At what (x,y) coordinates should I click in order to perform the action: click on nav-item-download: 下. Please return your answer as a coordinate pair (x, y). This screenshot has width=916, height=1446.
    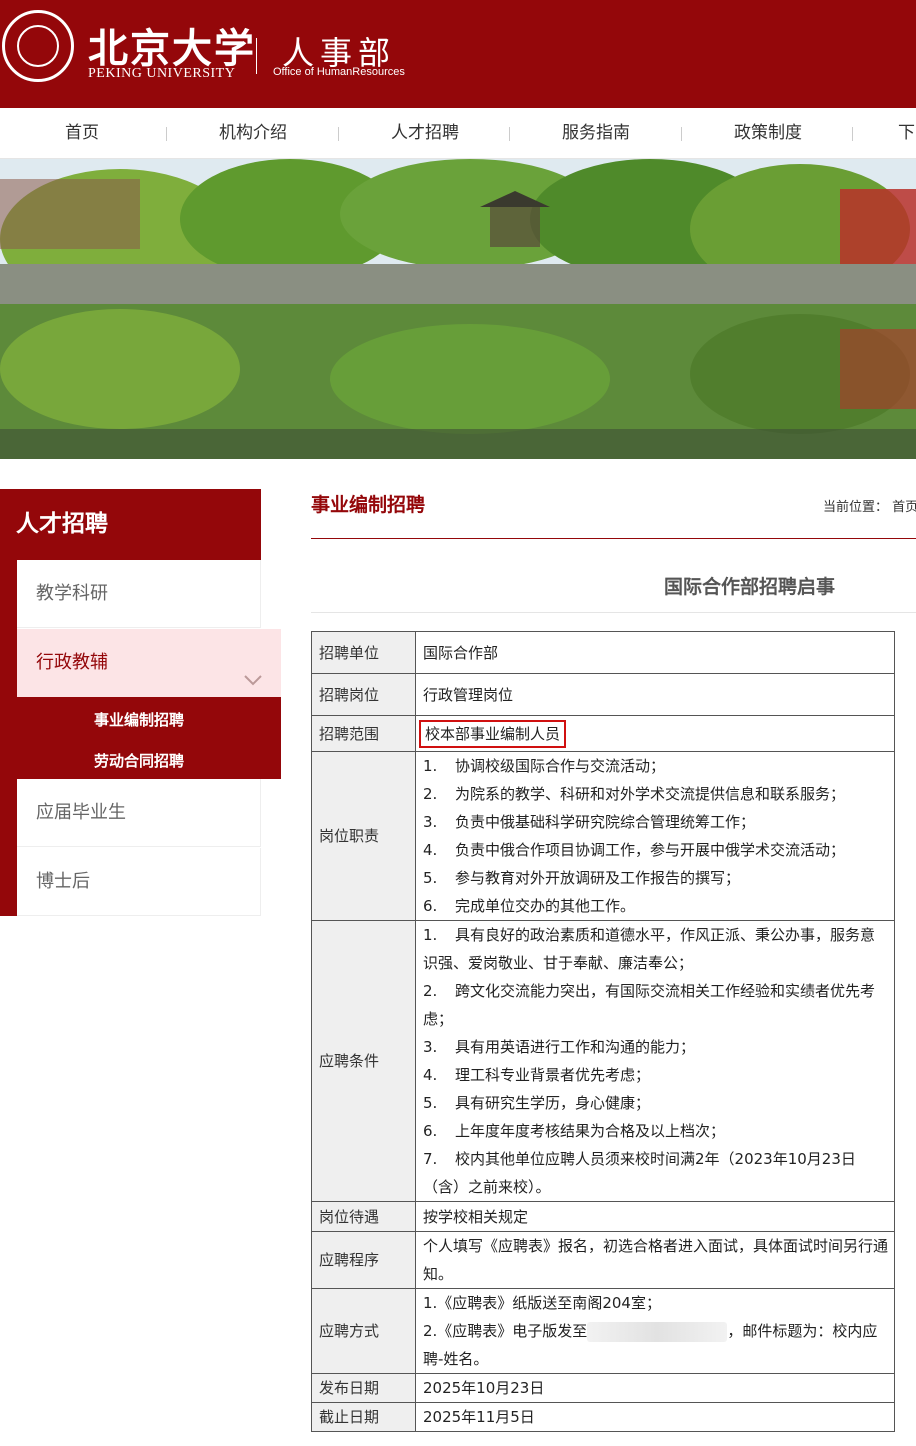
    Looking at the image, I should click on (907, 133).